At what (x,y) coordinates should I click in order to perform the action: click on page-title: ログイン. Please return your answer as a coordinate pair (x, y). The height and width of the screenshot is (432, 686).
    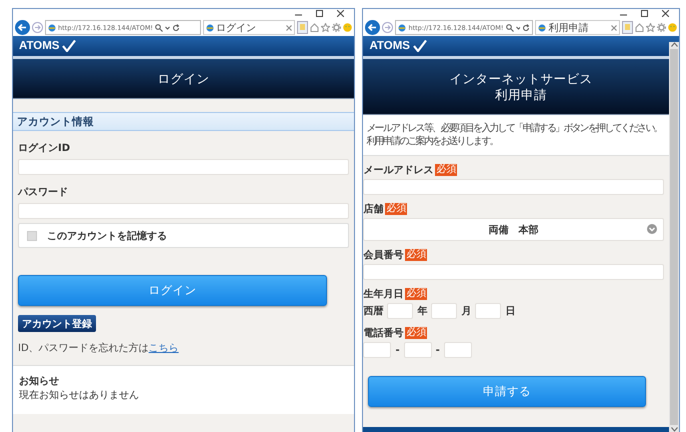
    Looking at the image, I should click on (184, 78).